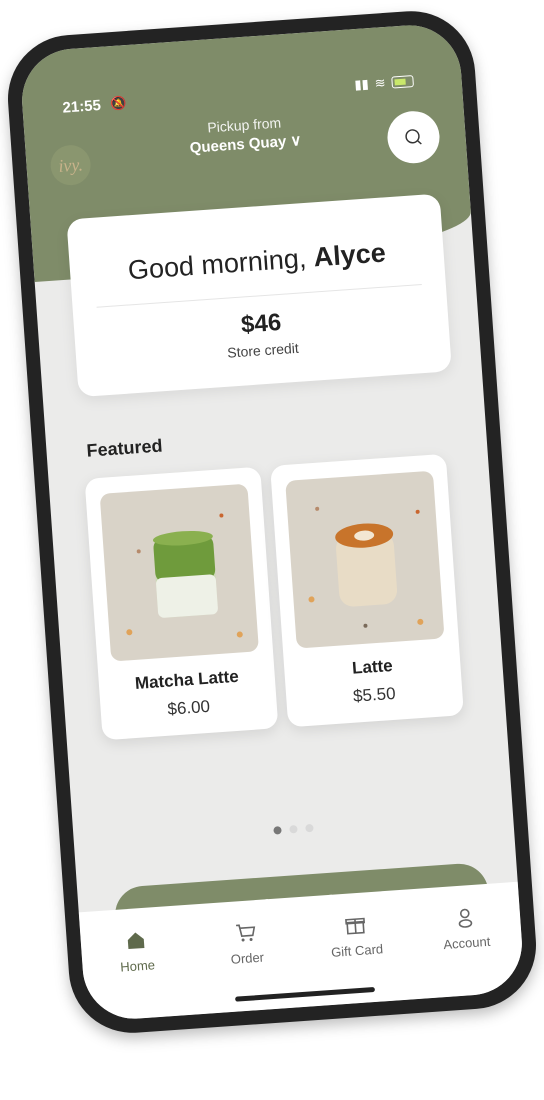 This screenshot has width=544, height=1100. I want to click on featured-item-card: Matcha Latte $6.00, so click(181, 603).